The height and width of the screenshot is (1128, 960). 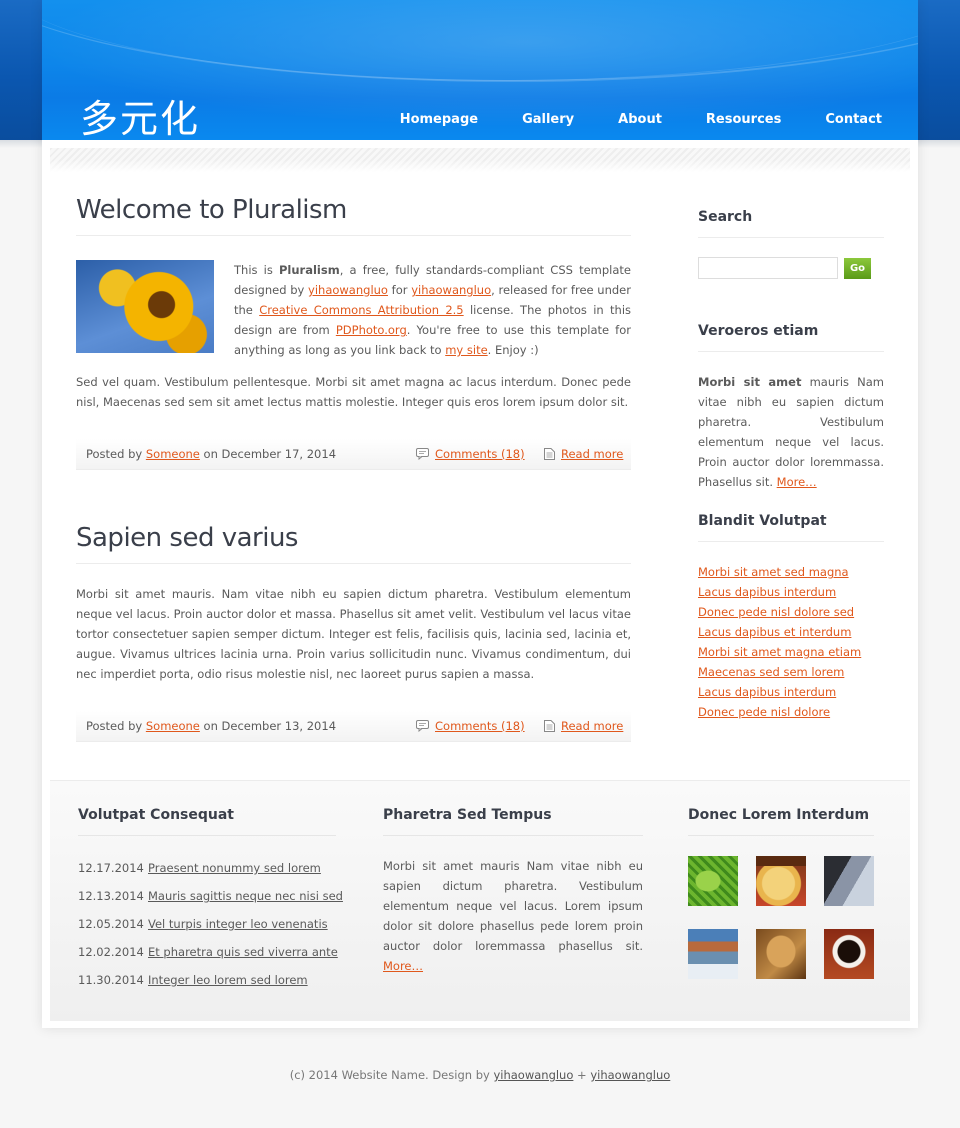 I want to click on post-title: Sapien sed varius, so click(x=353, y=543).